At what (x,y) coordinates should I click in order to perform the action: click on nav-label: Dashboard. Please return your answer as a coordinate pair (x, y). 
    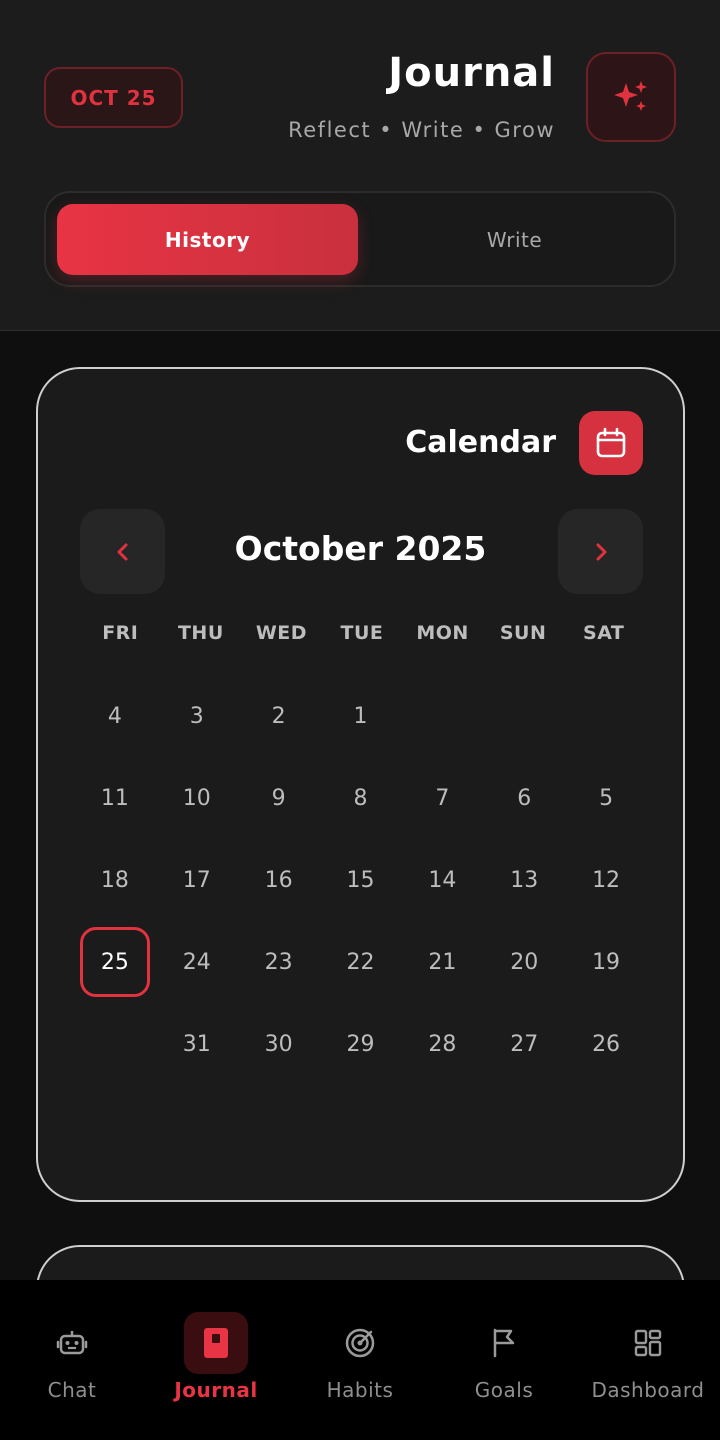
    Looking at the image, I should click on (648, 1390).